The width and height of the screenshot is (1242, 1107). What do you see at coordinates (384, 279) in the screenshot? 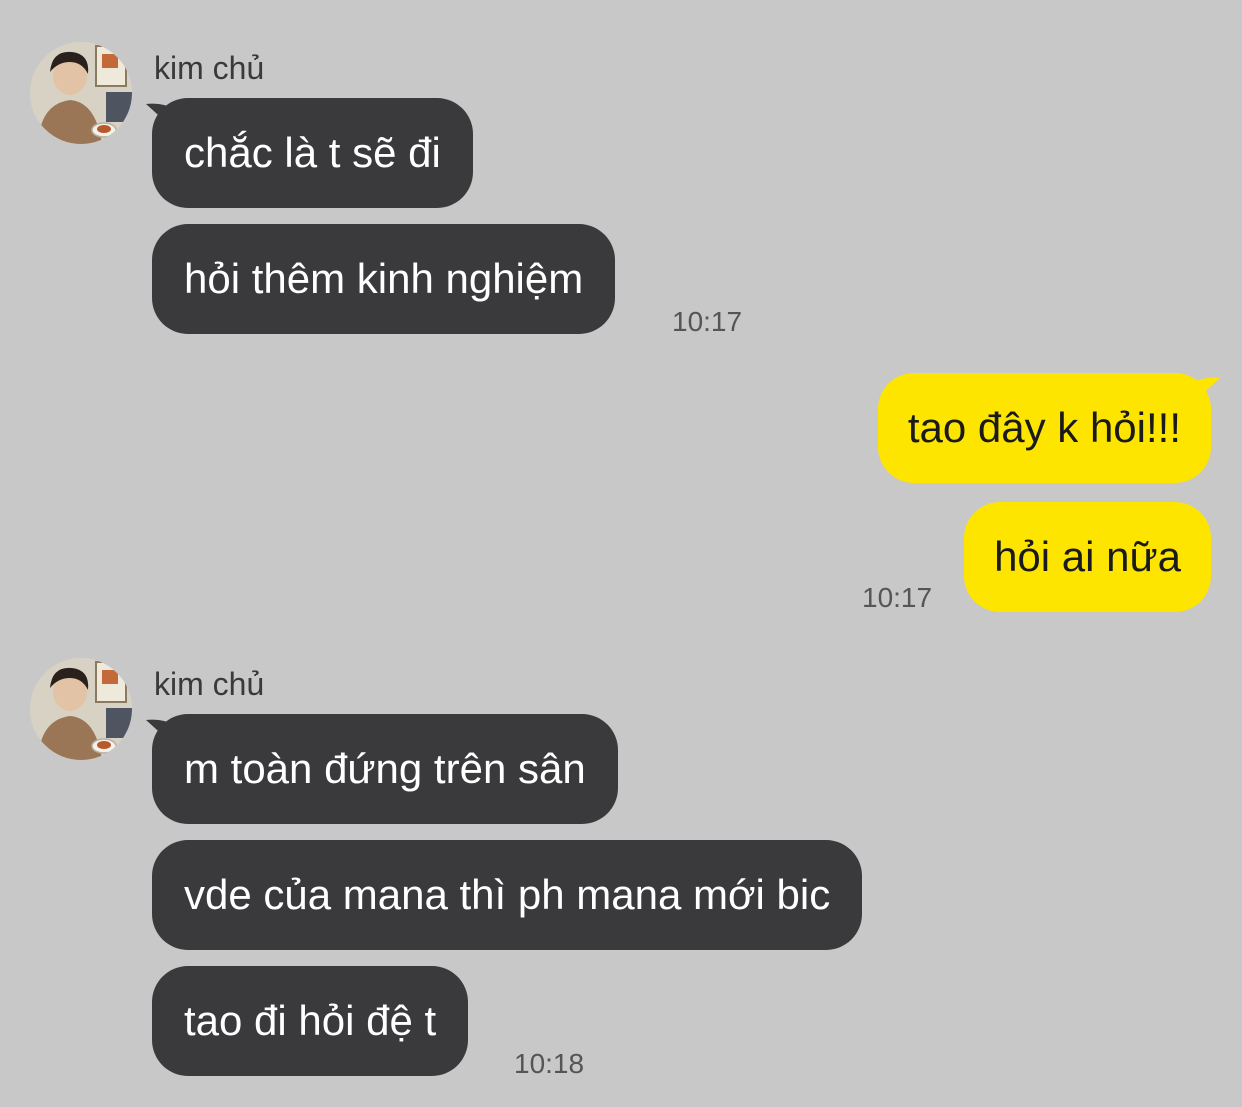
I see `message-bubble: hỏi thêm kinh nghiệm` at bounding box center [384, 279].